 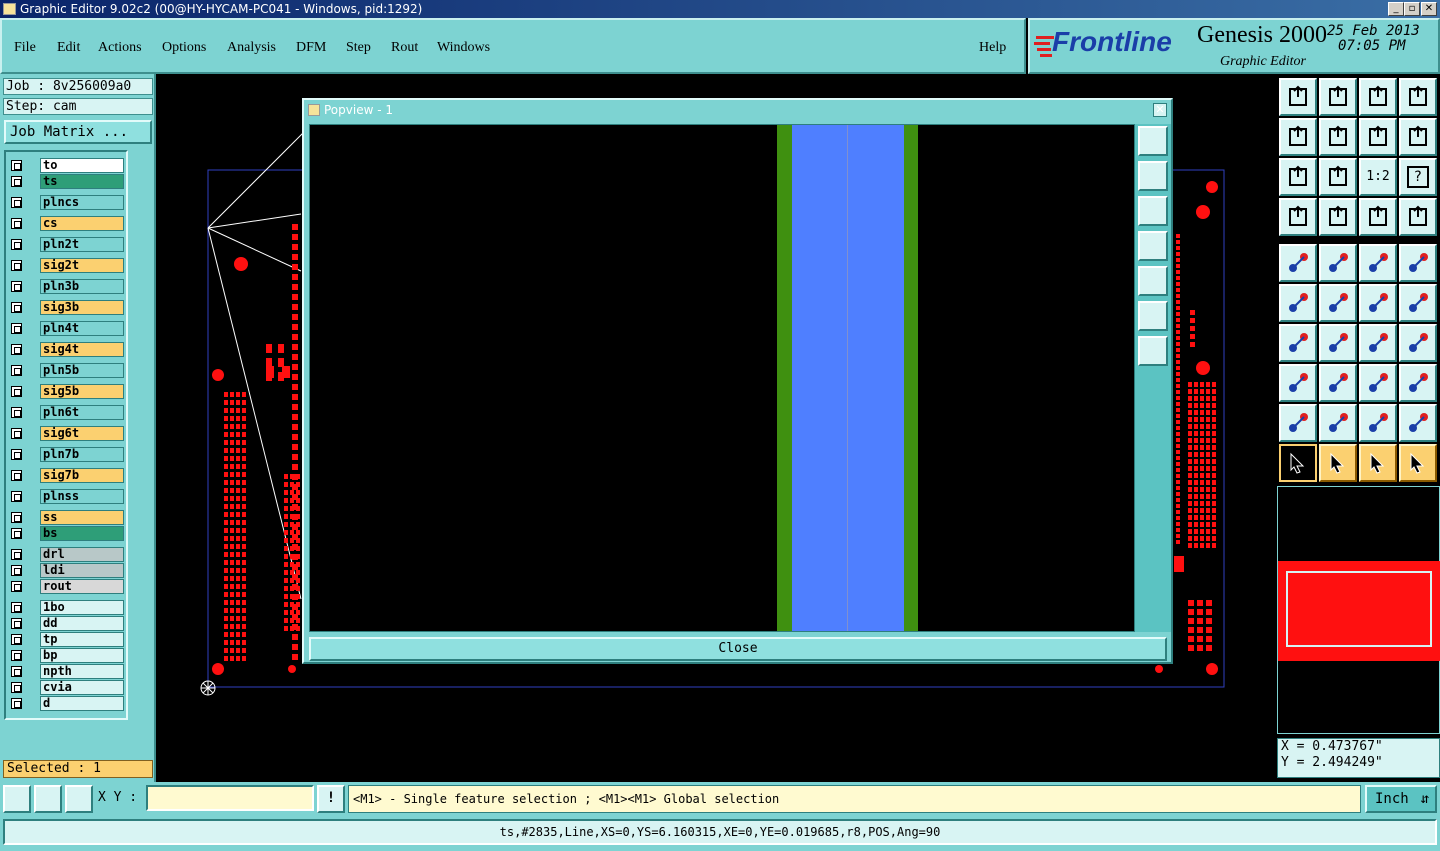 I want to click on overview-viewport, so click(x=1359, y=609).